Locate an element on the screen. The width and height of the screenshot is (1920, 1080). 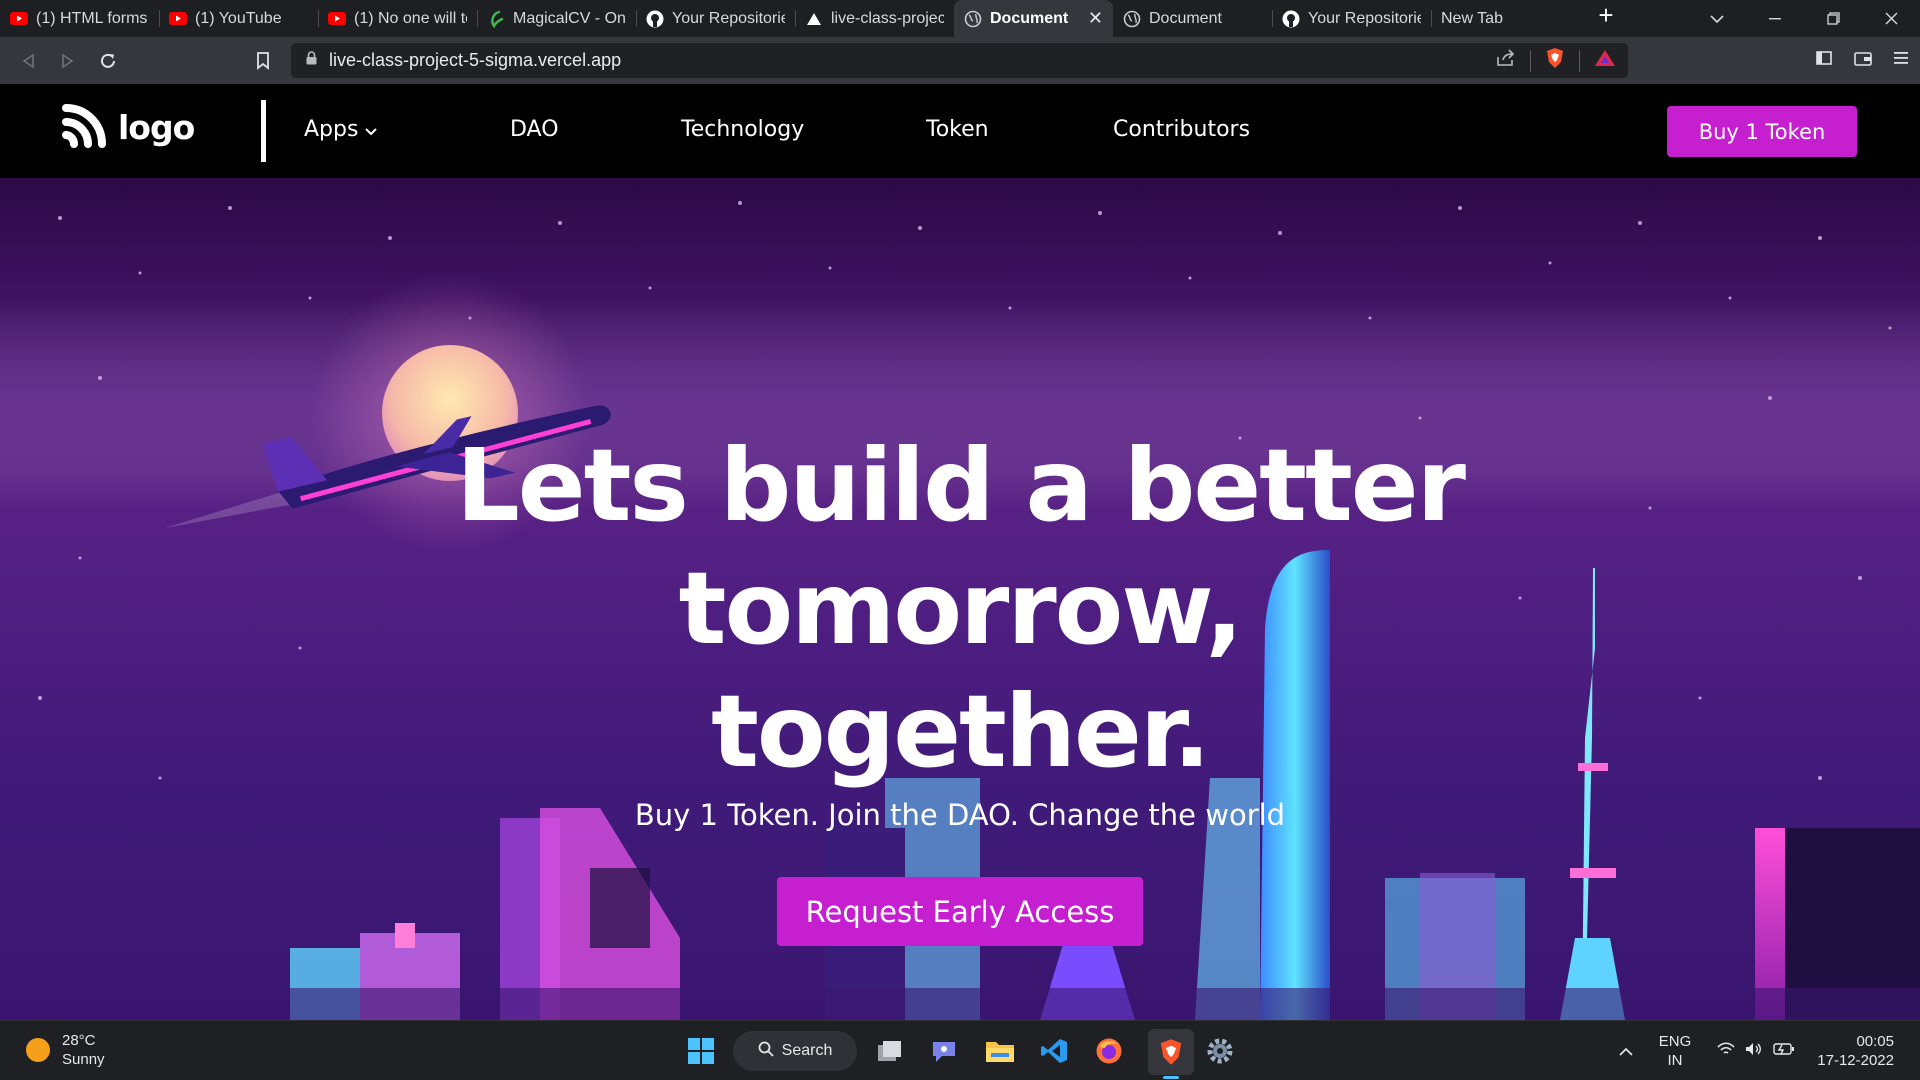
tab-label: live-class-project is located at coordinates (887, 18).